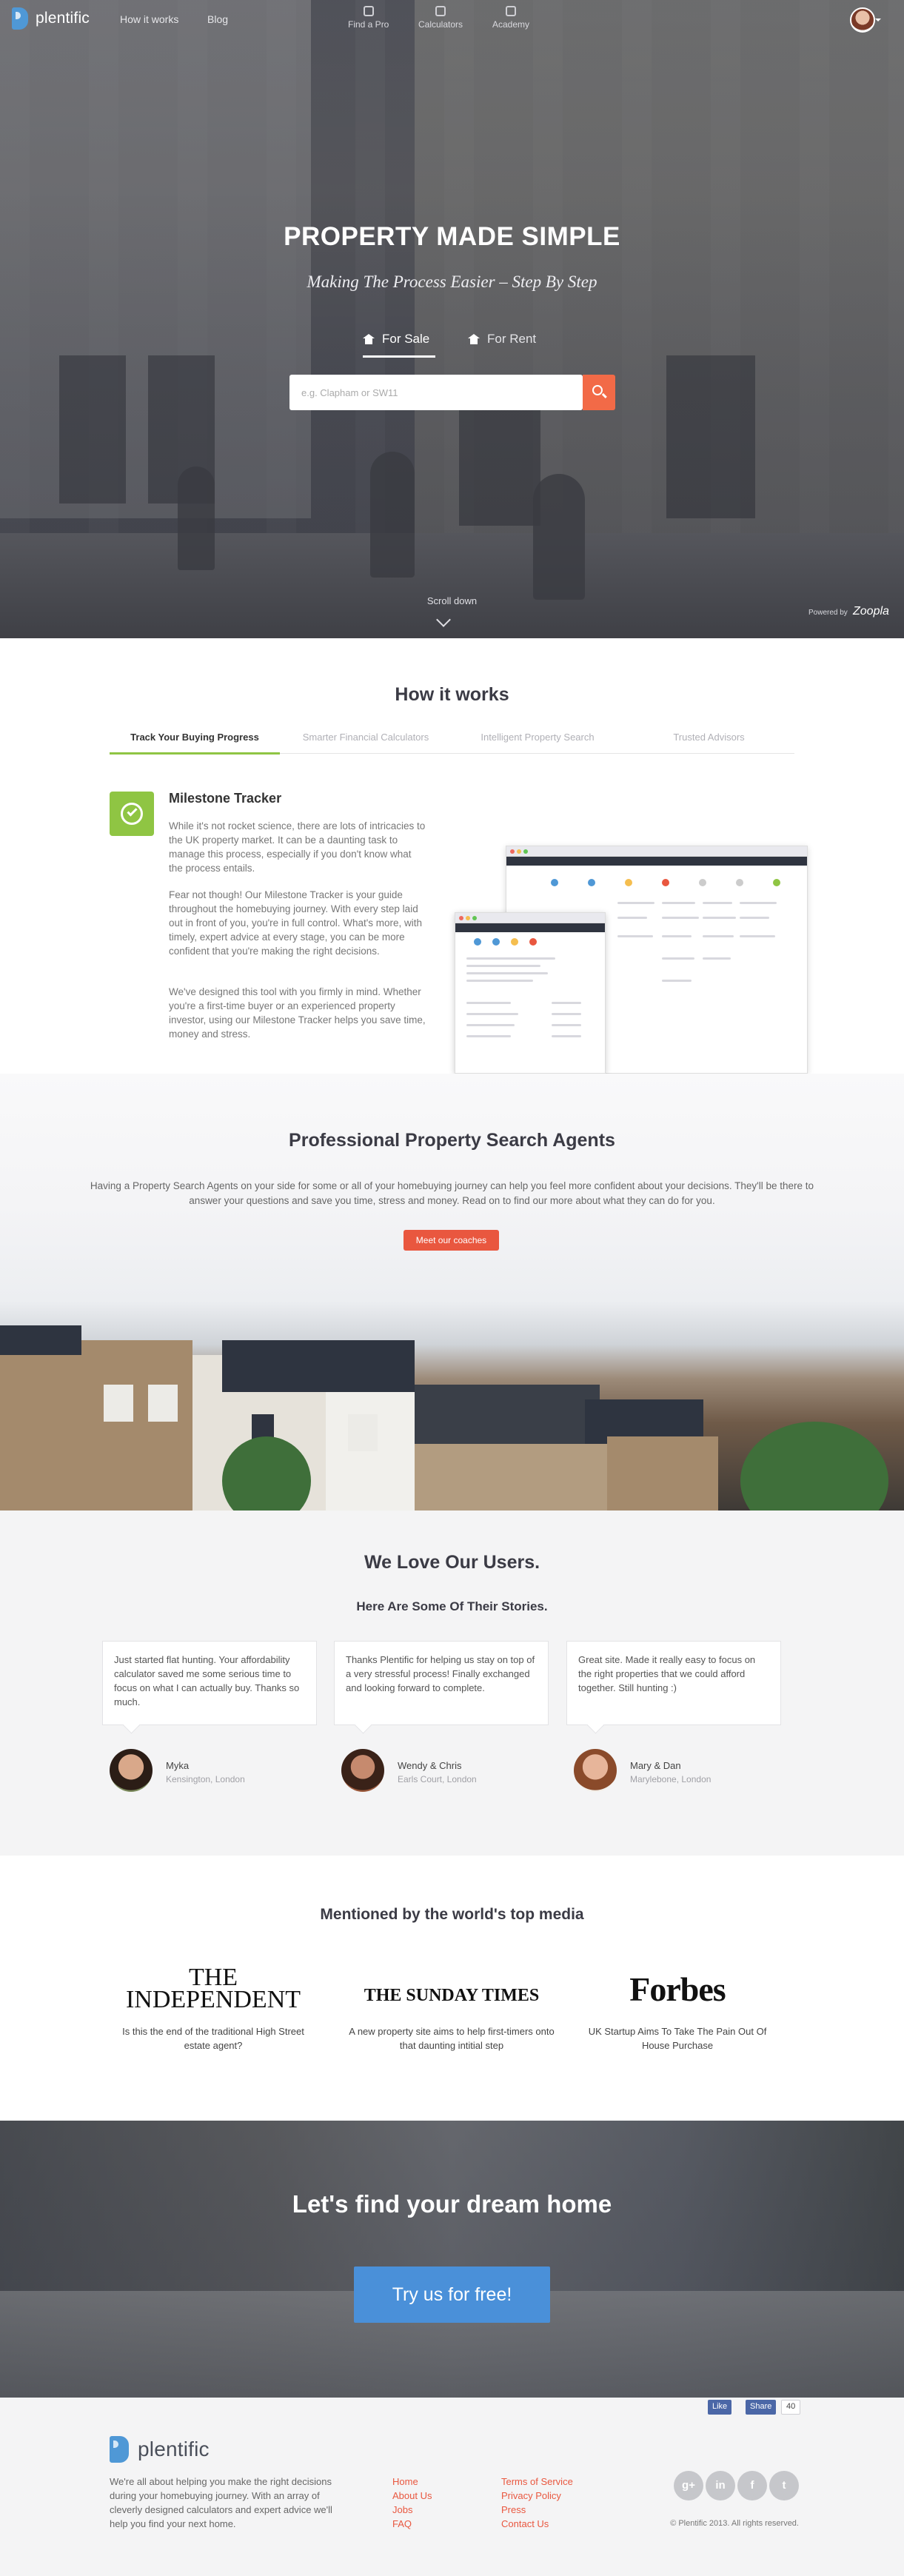 This screenshot has width=904, height=2576. I want to click on nav-find-a-pro: Find a Pro, so click(368, 18).